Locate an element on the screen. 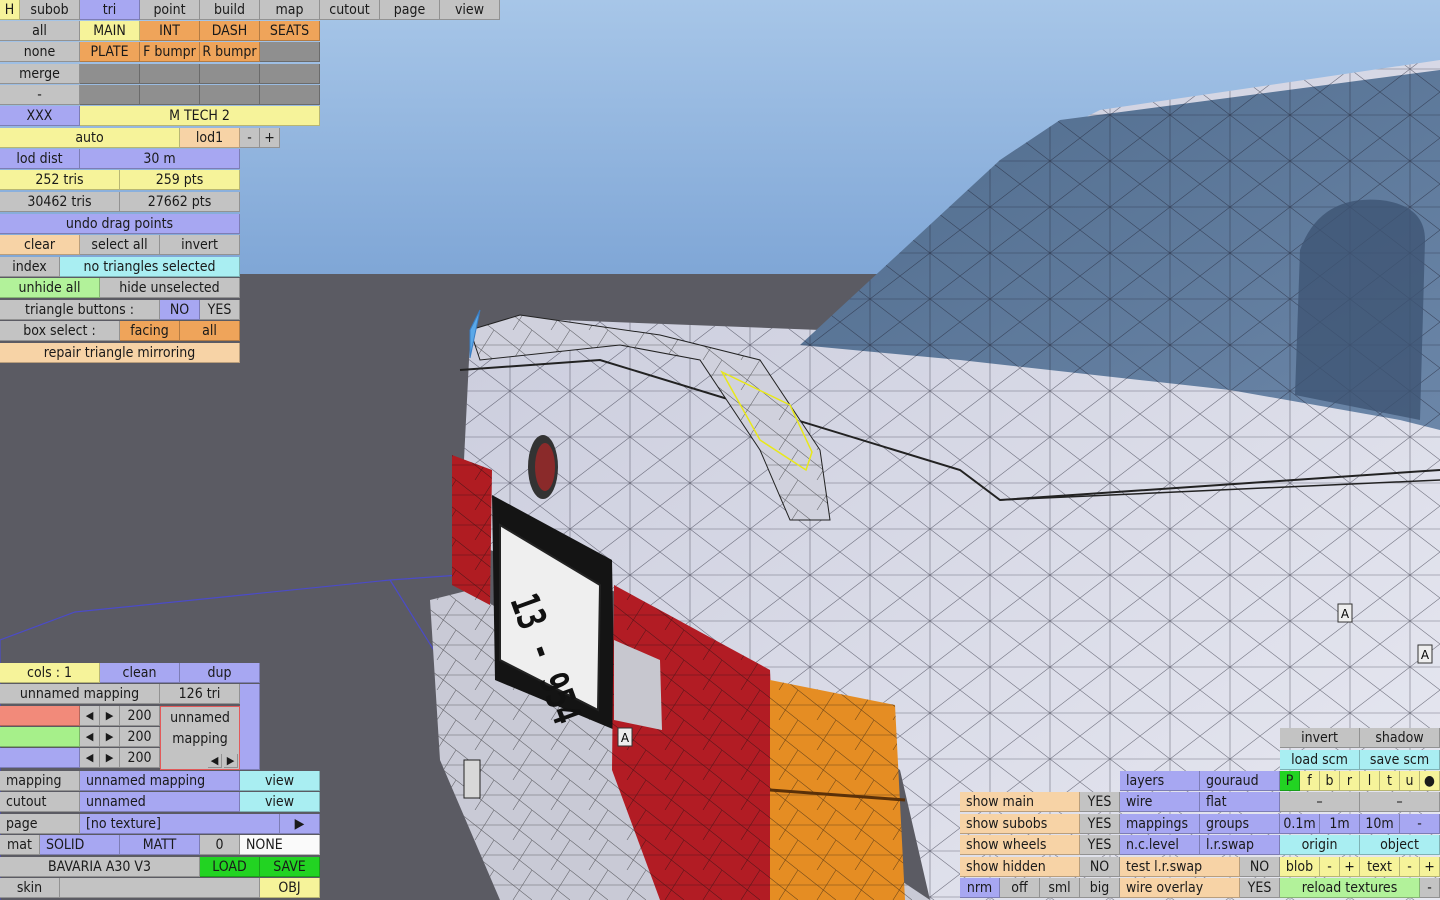 This screenshot has width=1440, height=900. grid-plus-button: – is located at coordinates (1400, 802).